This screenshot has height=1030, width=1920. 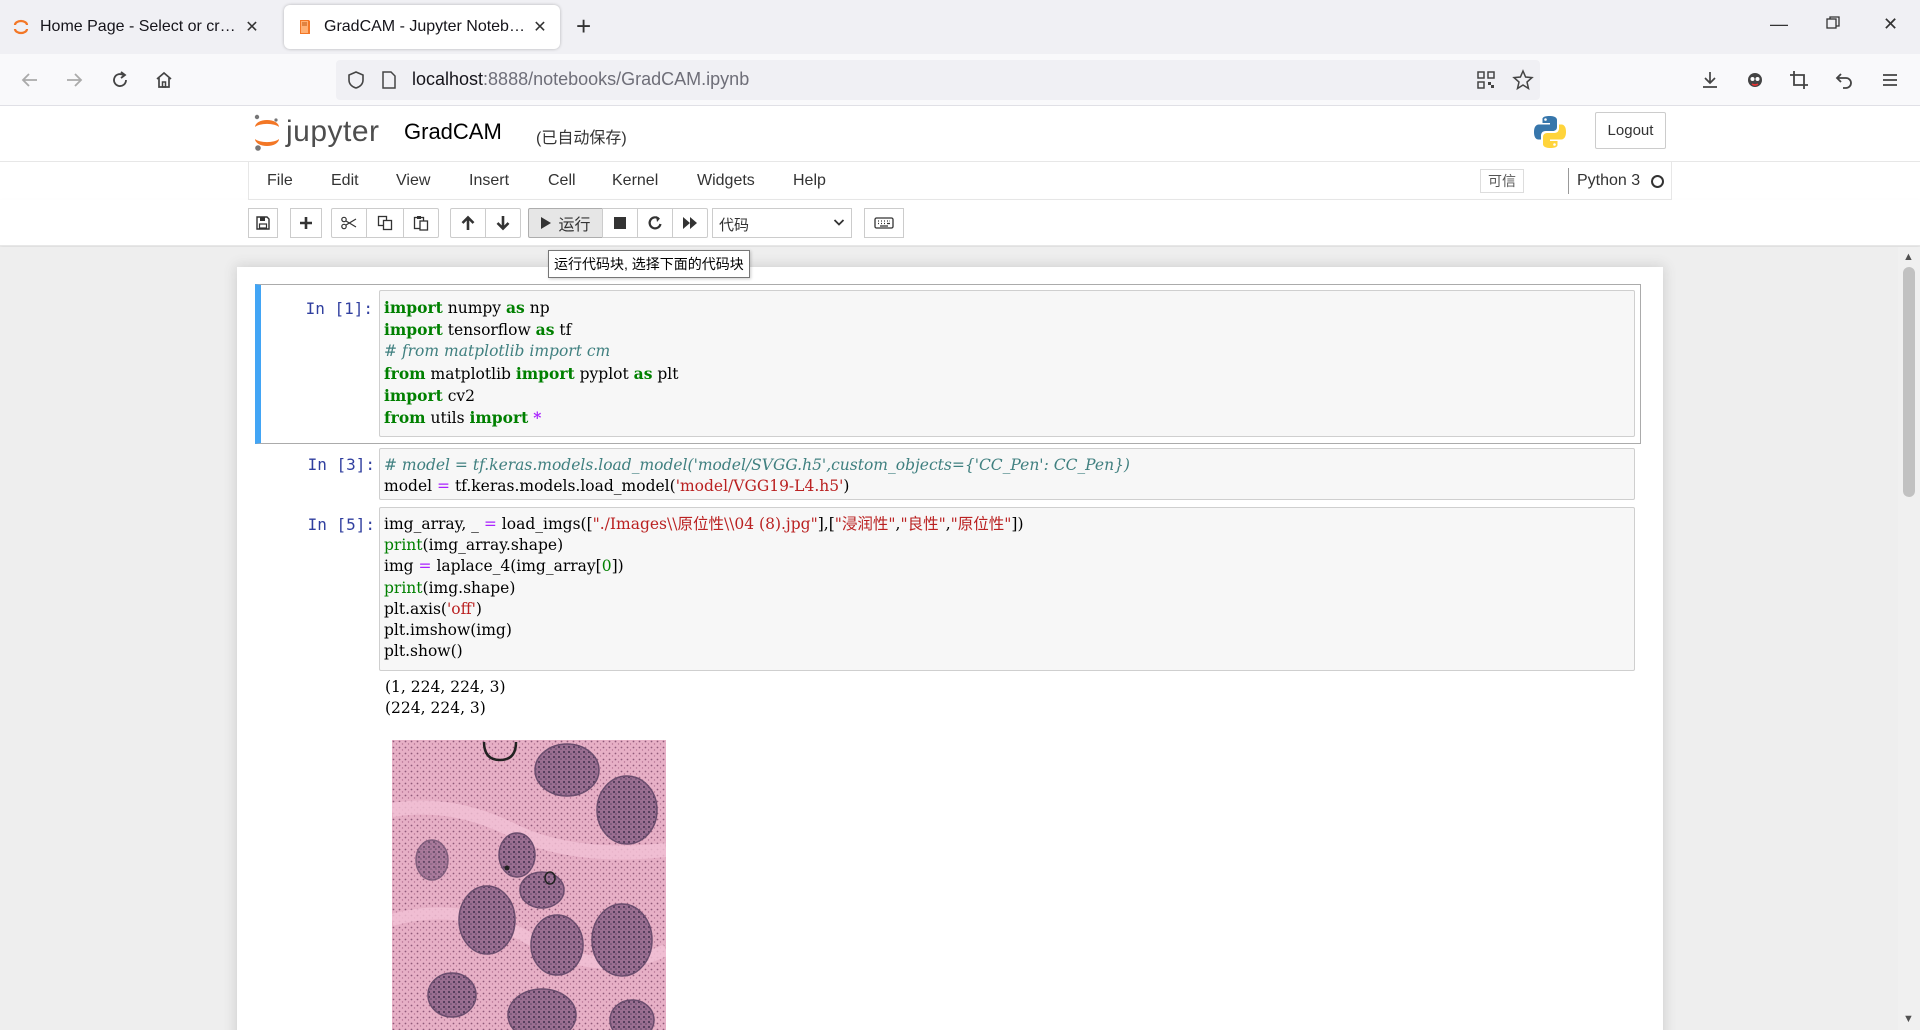 What do you see at coordinates (1909, 382) in the screenshot?
I see `scrollbar-thumb` at bounding box center [1909, 382].